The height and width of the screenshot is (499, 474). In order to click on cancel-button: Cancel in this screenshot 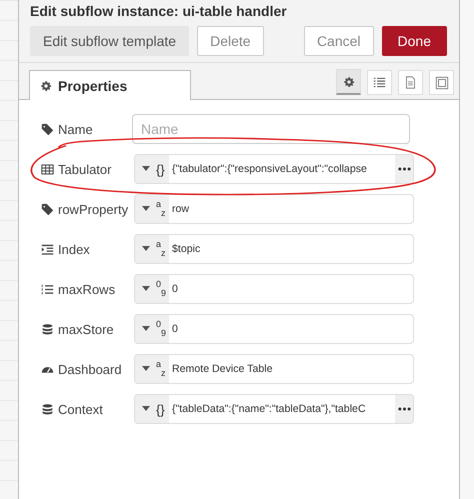, I will do `click(339, 41)`.